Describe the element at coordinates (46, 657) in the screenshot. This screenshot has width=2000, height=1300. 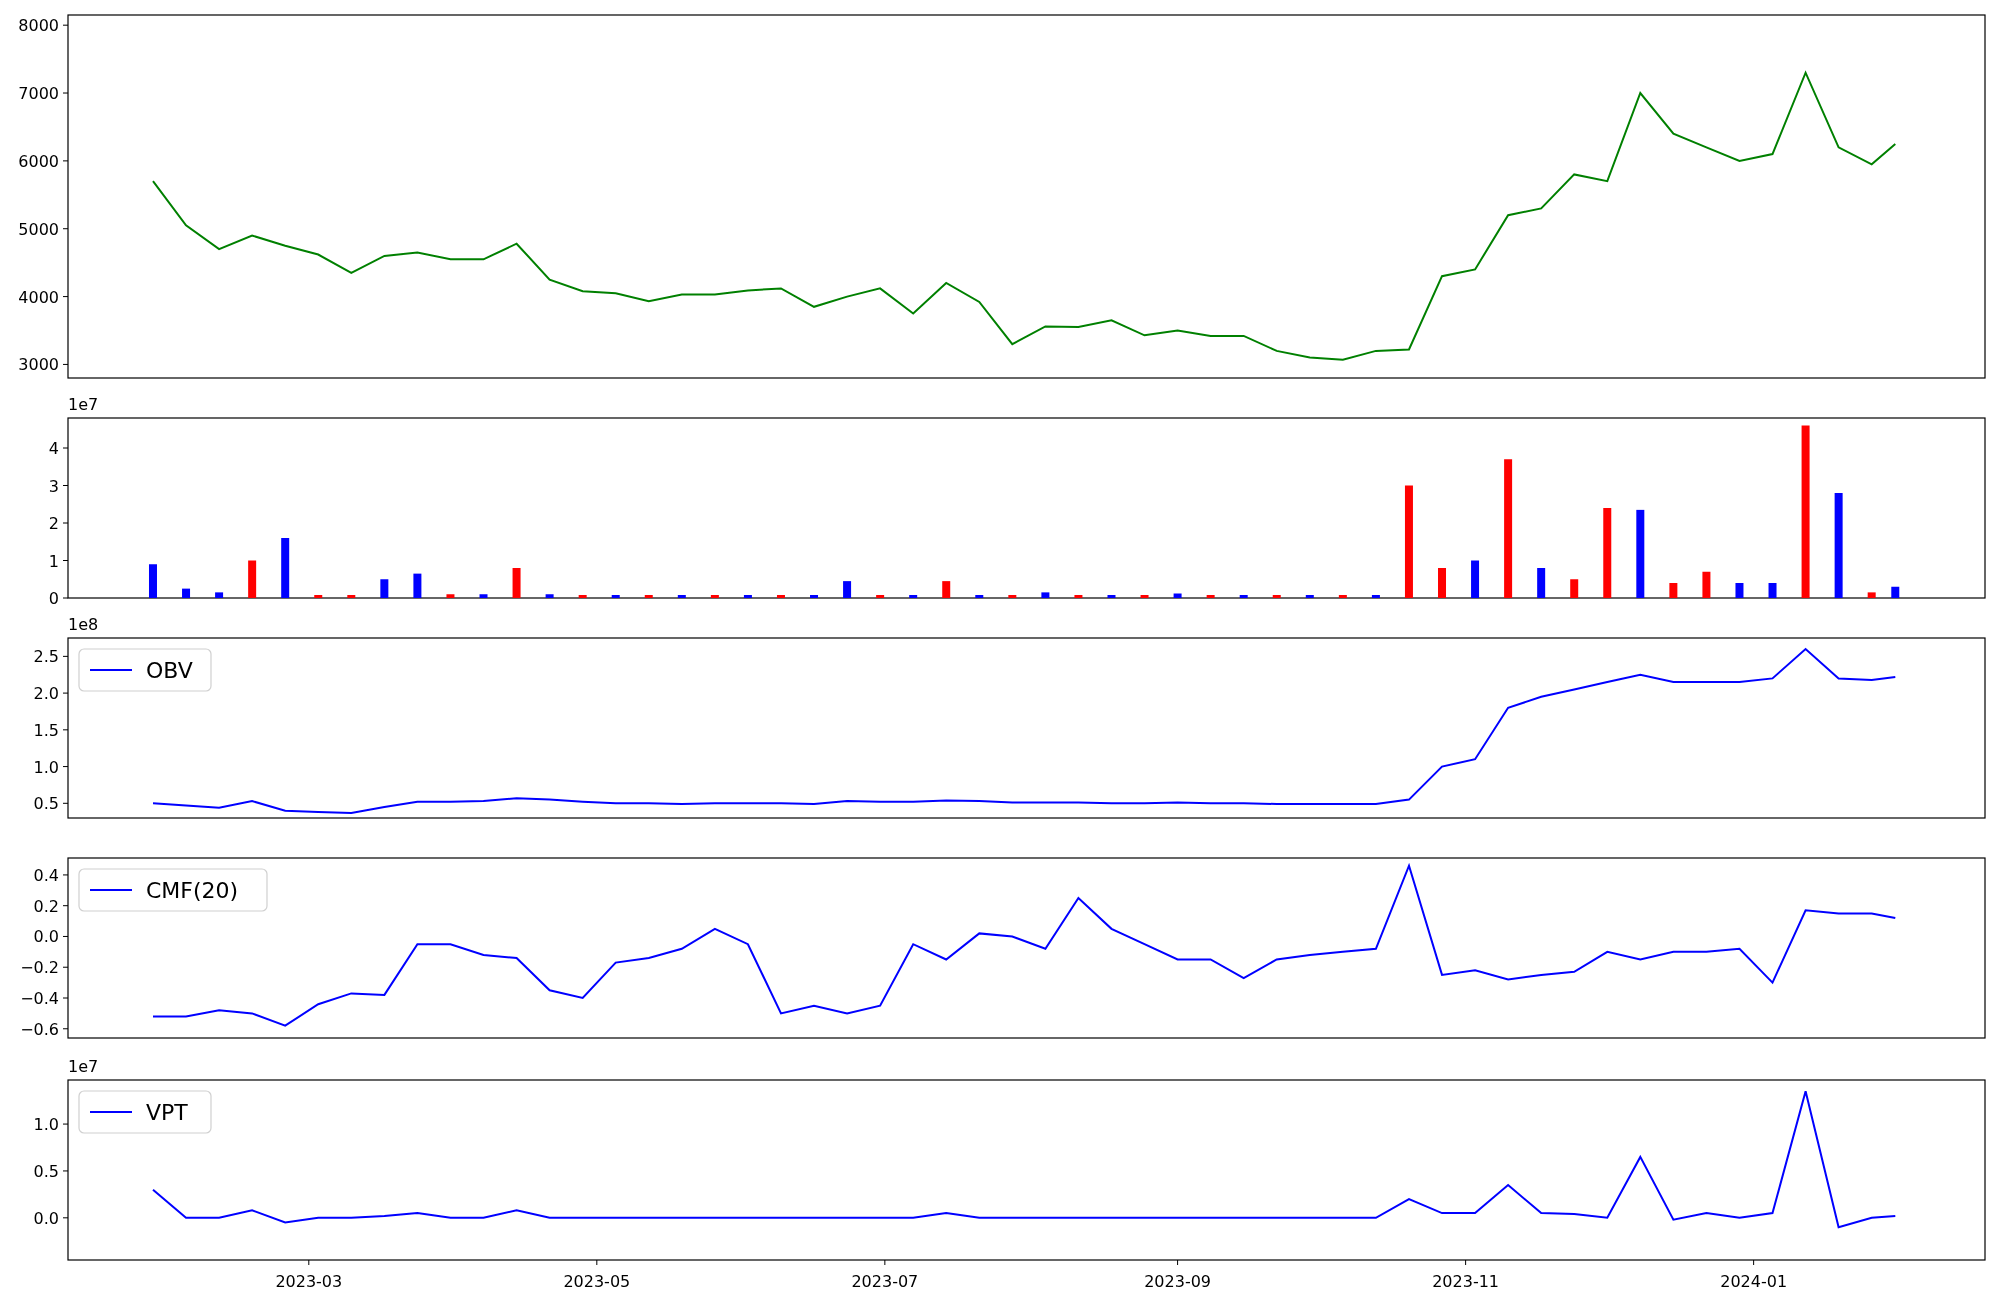
I see `tick-label: 2.5` at that location.